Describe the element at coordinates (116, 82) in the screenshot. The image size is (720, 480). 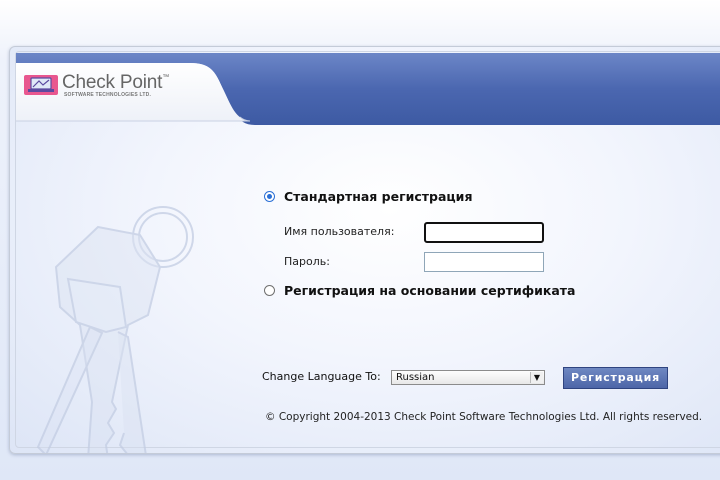
I see `brand-name: Check Point™` at that location.